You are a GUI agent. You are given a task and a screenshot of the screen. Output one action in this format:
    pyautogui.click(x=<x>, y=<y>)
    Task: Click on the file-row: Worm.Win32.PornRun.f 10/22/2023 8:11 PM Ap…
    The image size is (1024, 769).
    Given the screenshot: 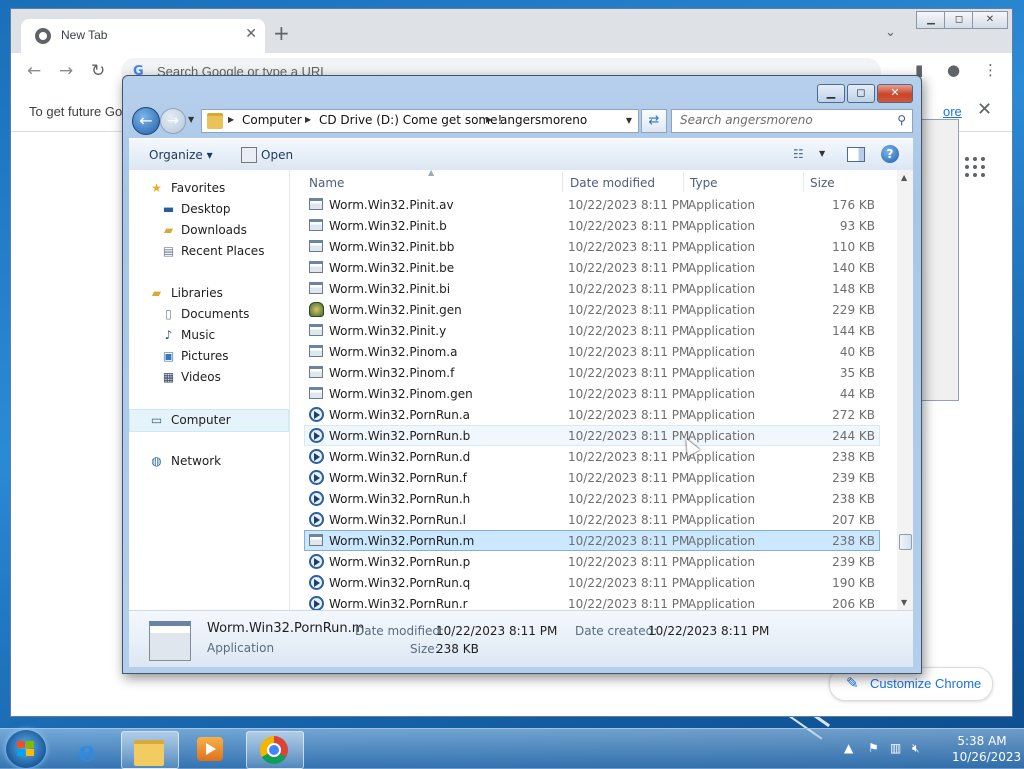 What is the action you would take?
    pyautogui.click(x=592, y=477)
    